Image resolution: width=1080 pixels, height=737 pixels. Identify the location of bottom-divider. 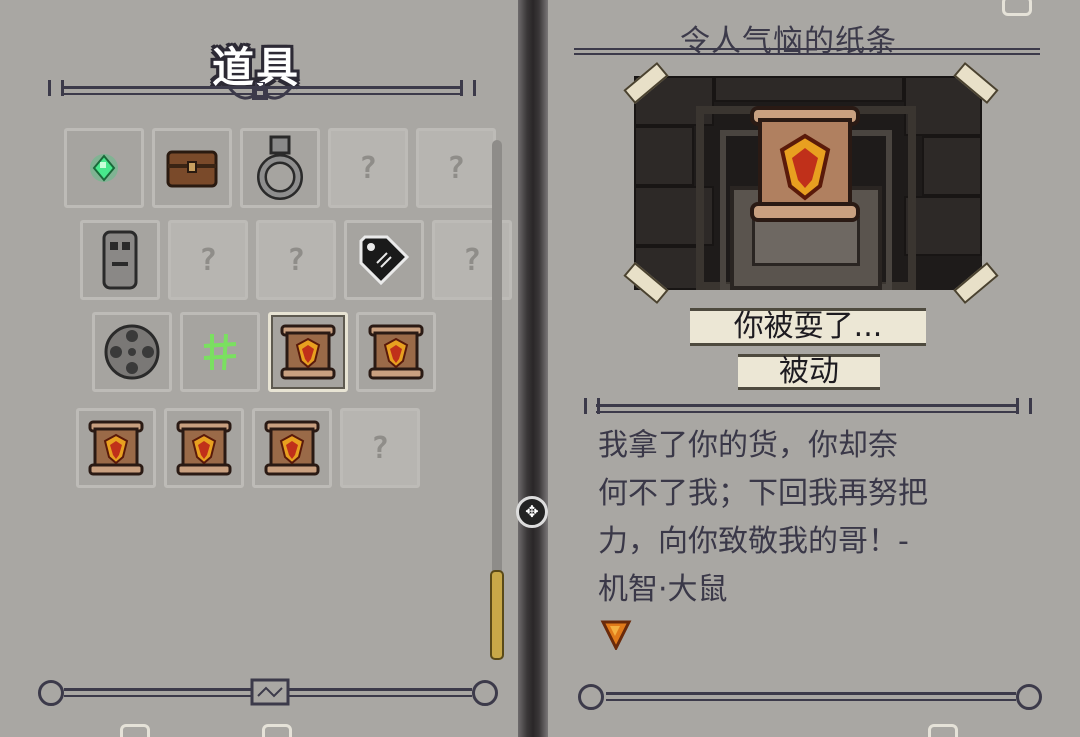
(811, 696).